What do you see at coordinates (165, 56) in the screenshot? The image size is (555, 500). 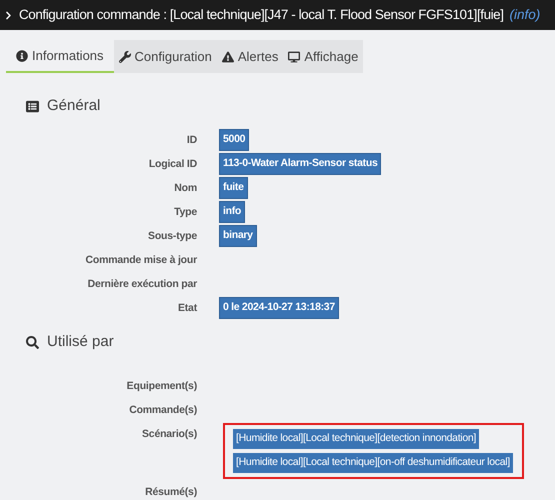 I see `tab: Configuration` at bounding box center [165, 56].